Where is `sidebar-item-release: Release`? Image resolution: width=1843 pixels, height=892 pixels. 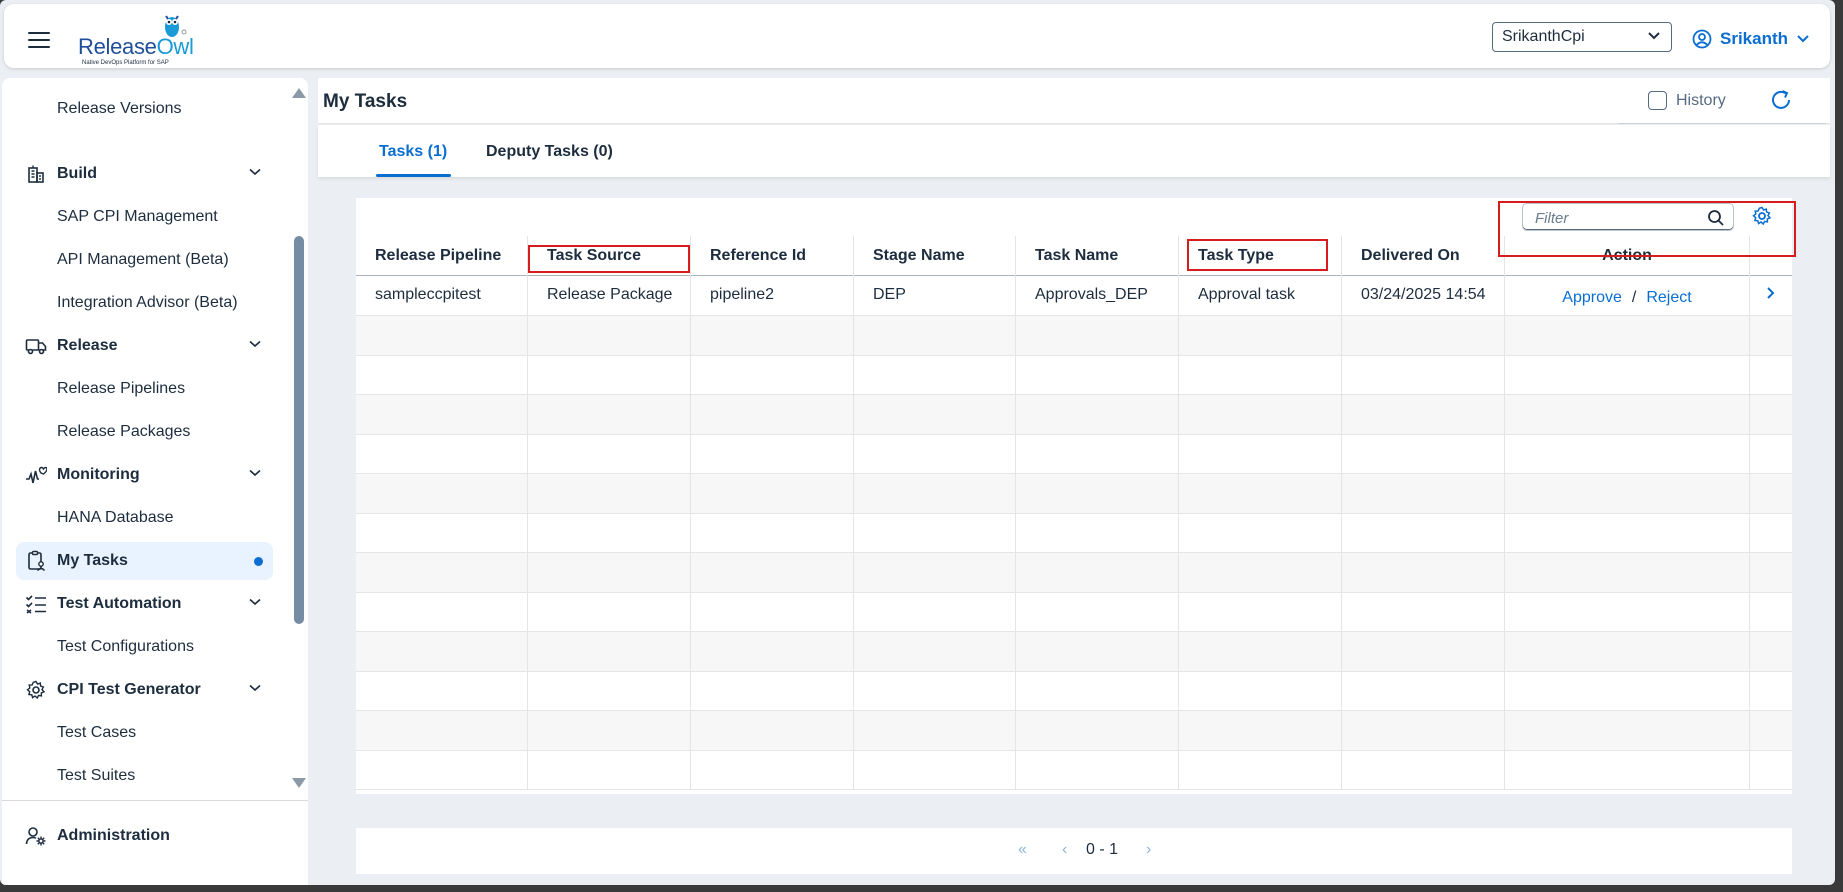 sidebar-item-release: Release is located at coordinates (144, 346).